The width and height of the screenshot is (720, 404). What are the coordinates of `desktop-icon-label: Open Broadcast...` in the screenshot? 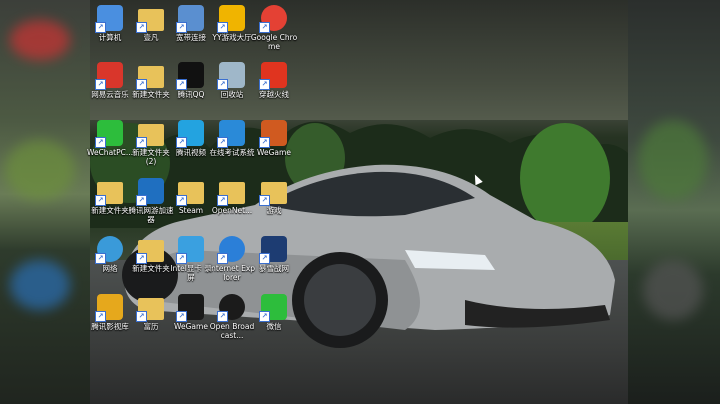 It's located at (232, 331).